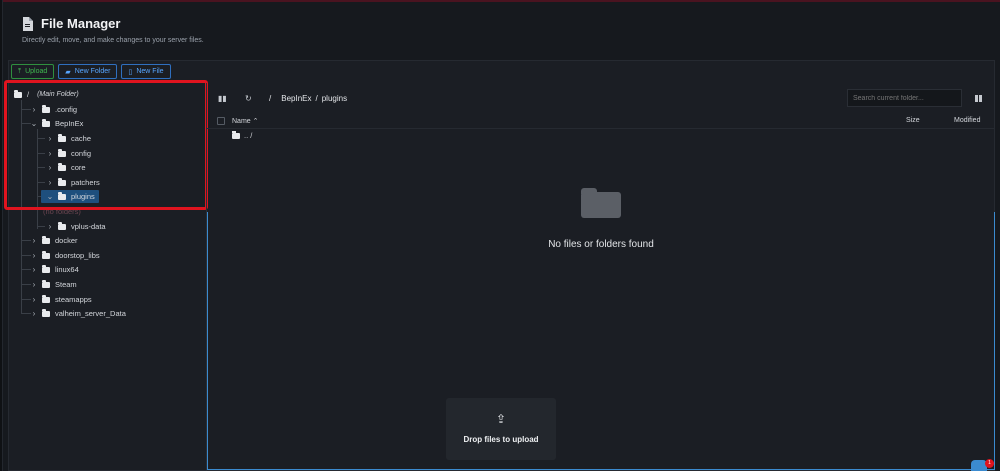 The width and height of the screenshot is (1000, 471). Describe the element at coordinates (221, 121) in the screenshot. I see `select-all-checkbox` at that location.